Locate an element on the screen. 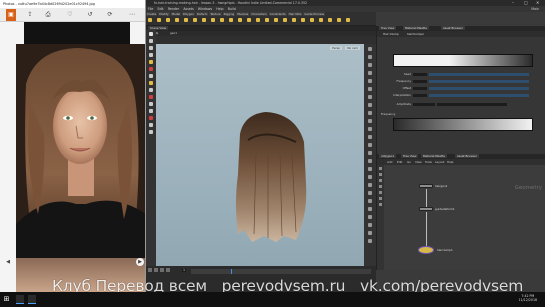 The image size is (545, 307). tab-asset-browser: Asset Browser is located at coordinates (467, 156).